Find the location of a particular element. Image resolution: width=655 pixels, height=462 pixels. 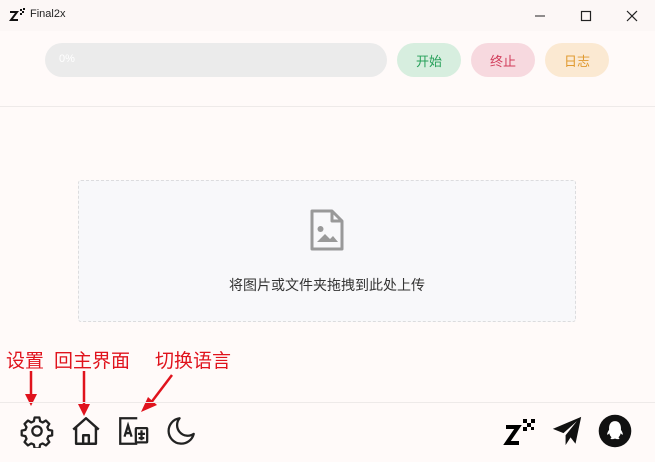

stop-button: 终止 is located at coordinates (503, 60).